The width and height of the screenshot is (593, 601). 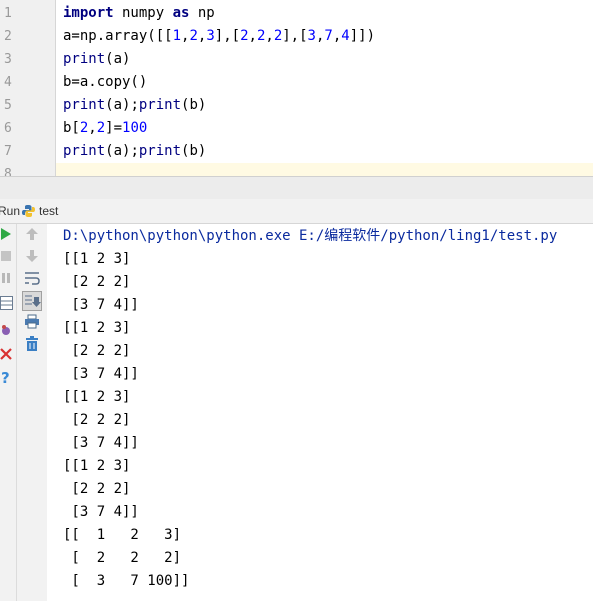 I want to click on line-number: 7, so click(x=8, y=151).